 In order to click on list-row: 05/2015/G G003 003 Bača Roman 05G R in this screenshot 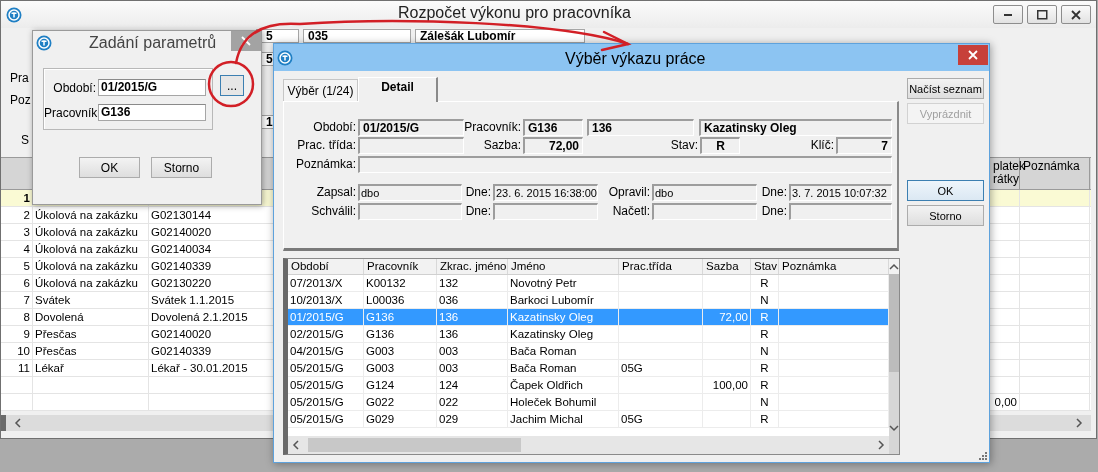, I will do `click(588, 368)`.